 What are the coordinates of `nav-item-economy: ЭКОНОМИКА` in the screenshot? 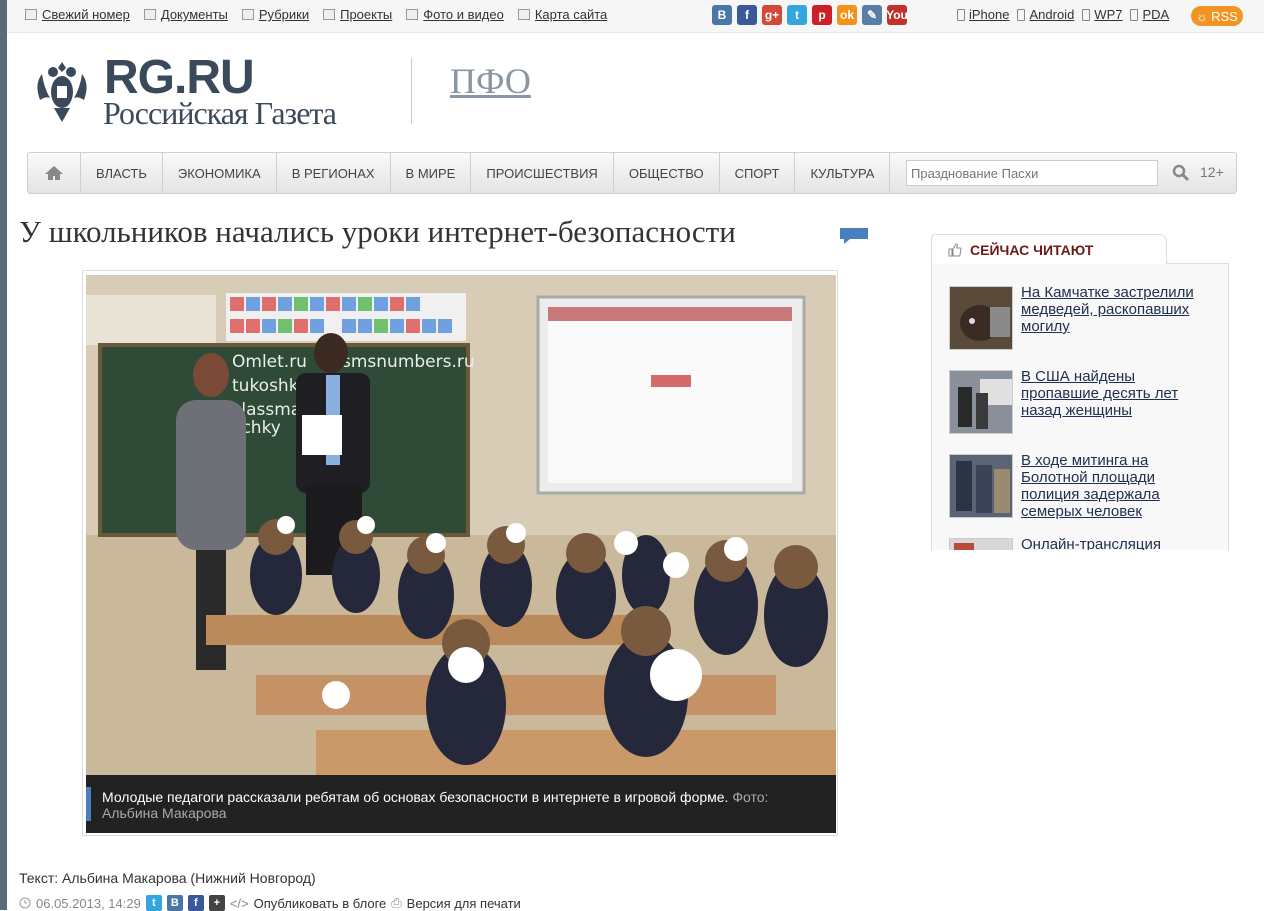 It's located at (220, 173).